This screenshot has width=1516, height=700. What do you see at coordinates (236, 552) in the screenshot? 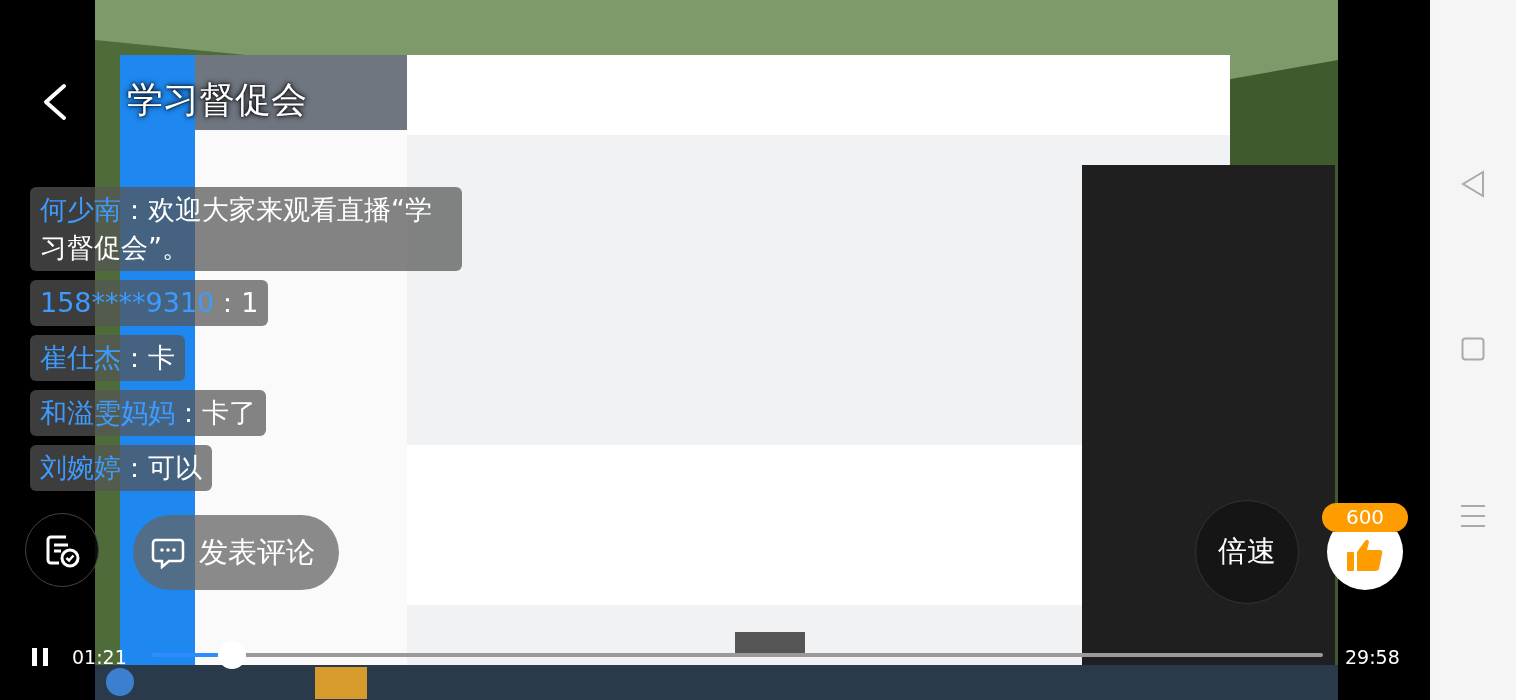
I see `comment-button: 发表评论` at bounding box center [236, 552].